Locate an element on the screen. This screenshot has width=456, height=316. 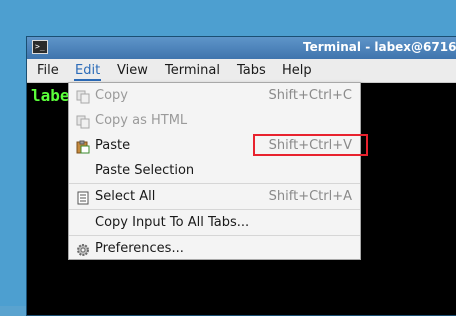
terminal-prompt: labe is located at coordinates (50, 95).